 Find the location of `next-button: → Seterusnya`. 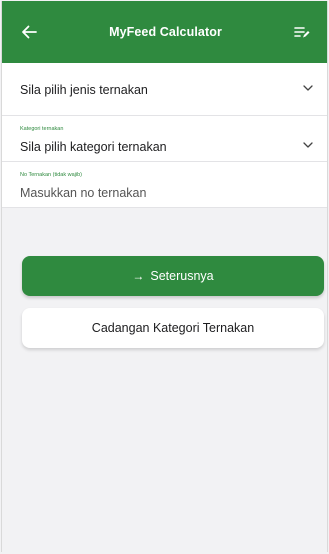

next-button: → Seterusnya is located at coordinates (173, 276).